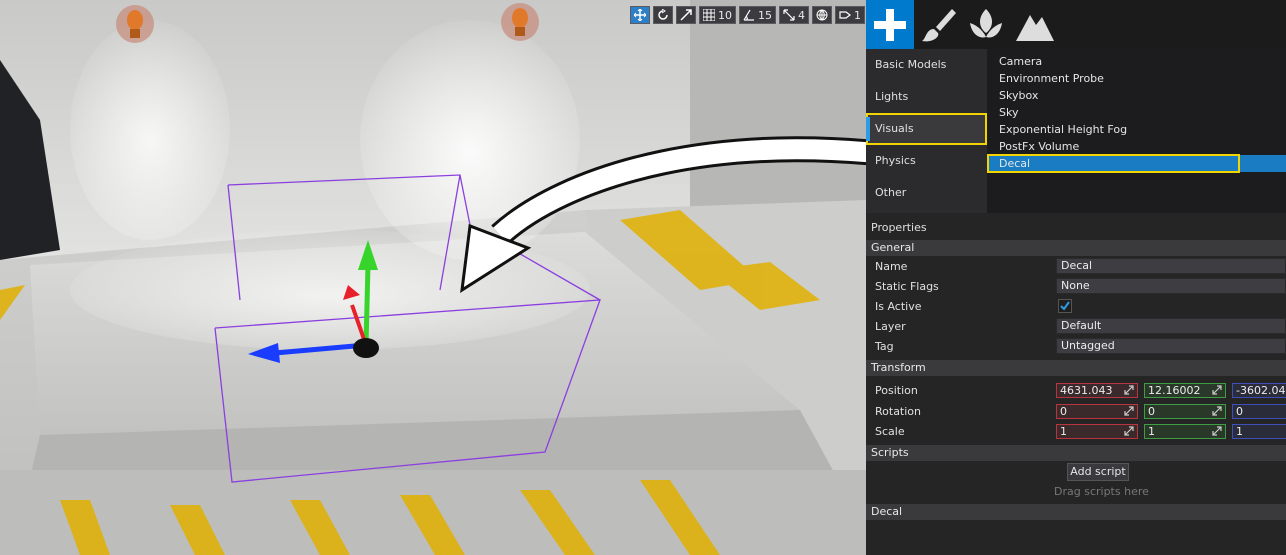 The height and width of the screenshot is (555, 1286). I want to click on globe-icon, so click(822, 15).